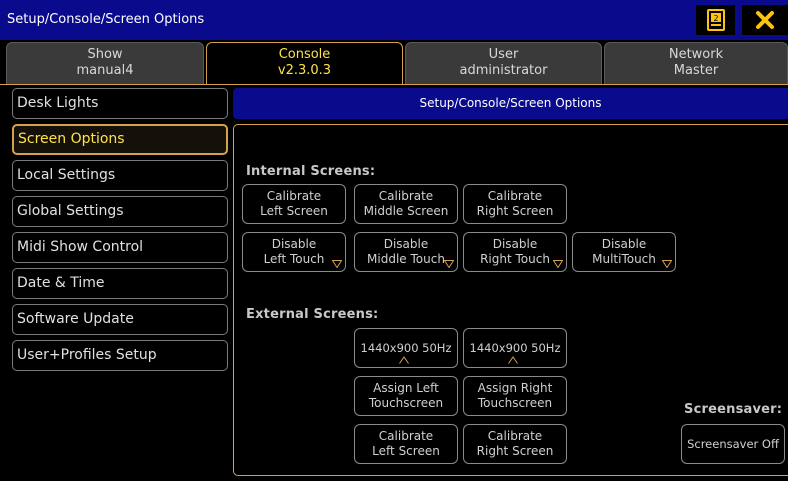  Describe the element at coordinates (510, 103) in the screenshot. I see `panel-header: Setup/Console/Screen Options` at that location.